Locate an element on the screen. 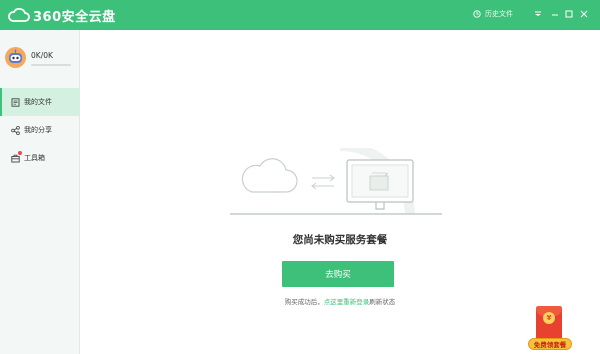 Image resolution: width=600 pixels, height=354 pixels. history-label: 历史文件 is located at coordinates (499, 14).